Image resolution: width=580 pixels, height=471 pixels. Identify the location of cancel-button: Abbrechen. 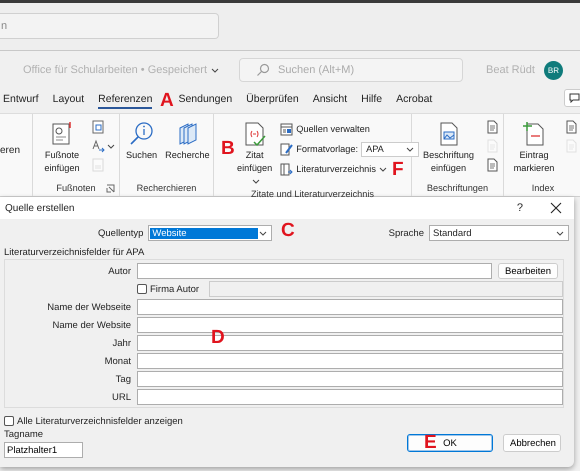
(532, 443).